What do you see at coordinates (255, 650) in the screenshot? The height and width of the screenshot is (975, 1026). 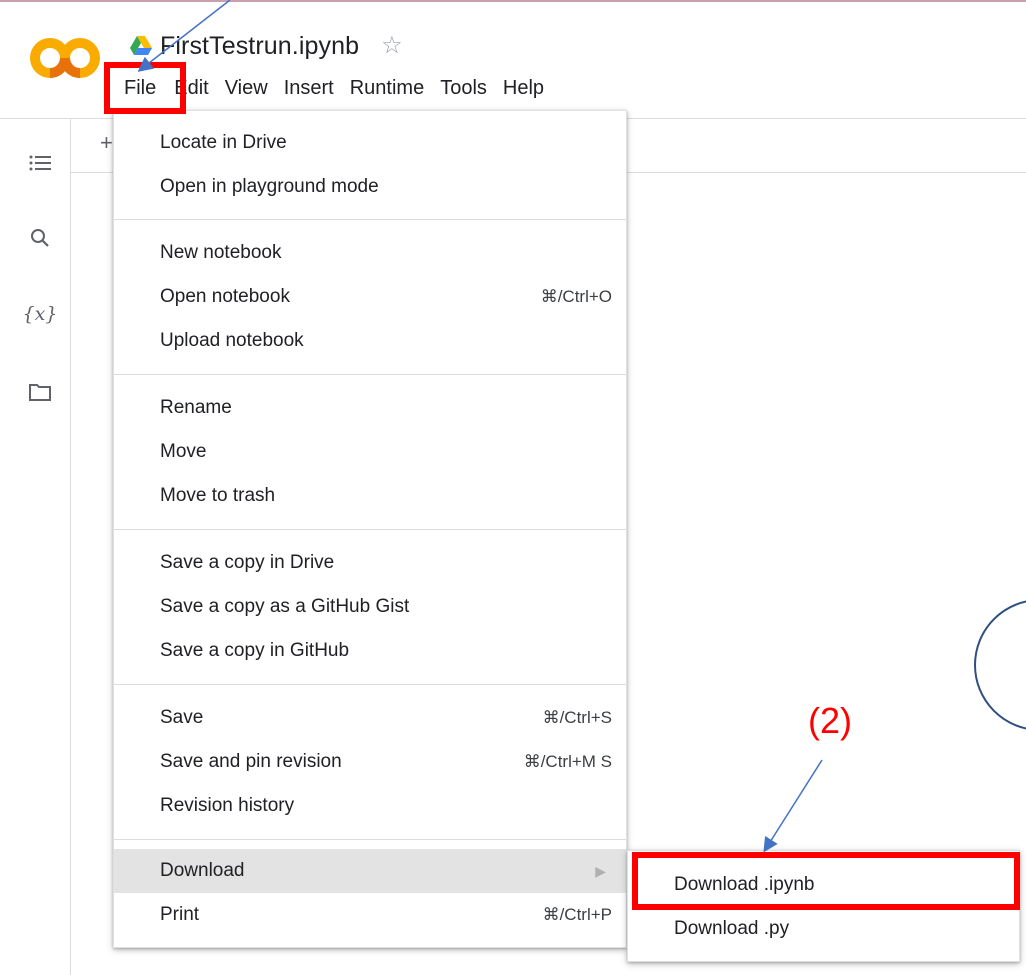 I see `menu-item-label: Save a copy in GitHub` at bounding box center [255, 650].